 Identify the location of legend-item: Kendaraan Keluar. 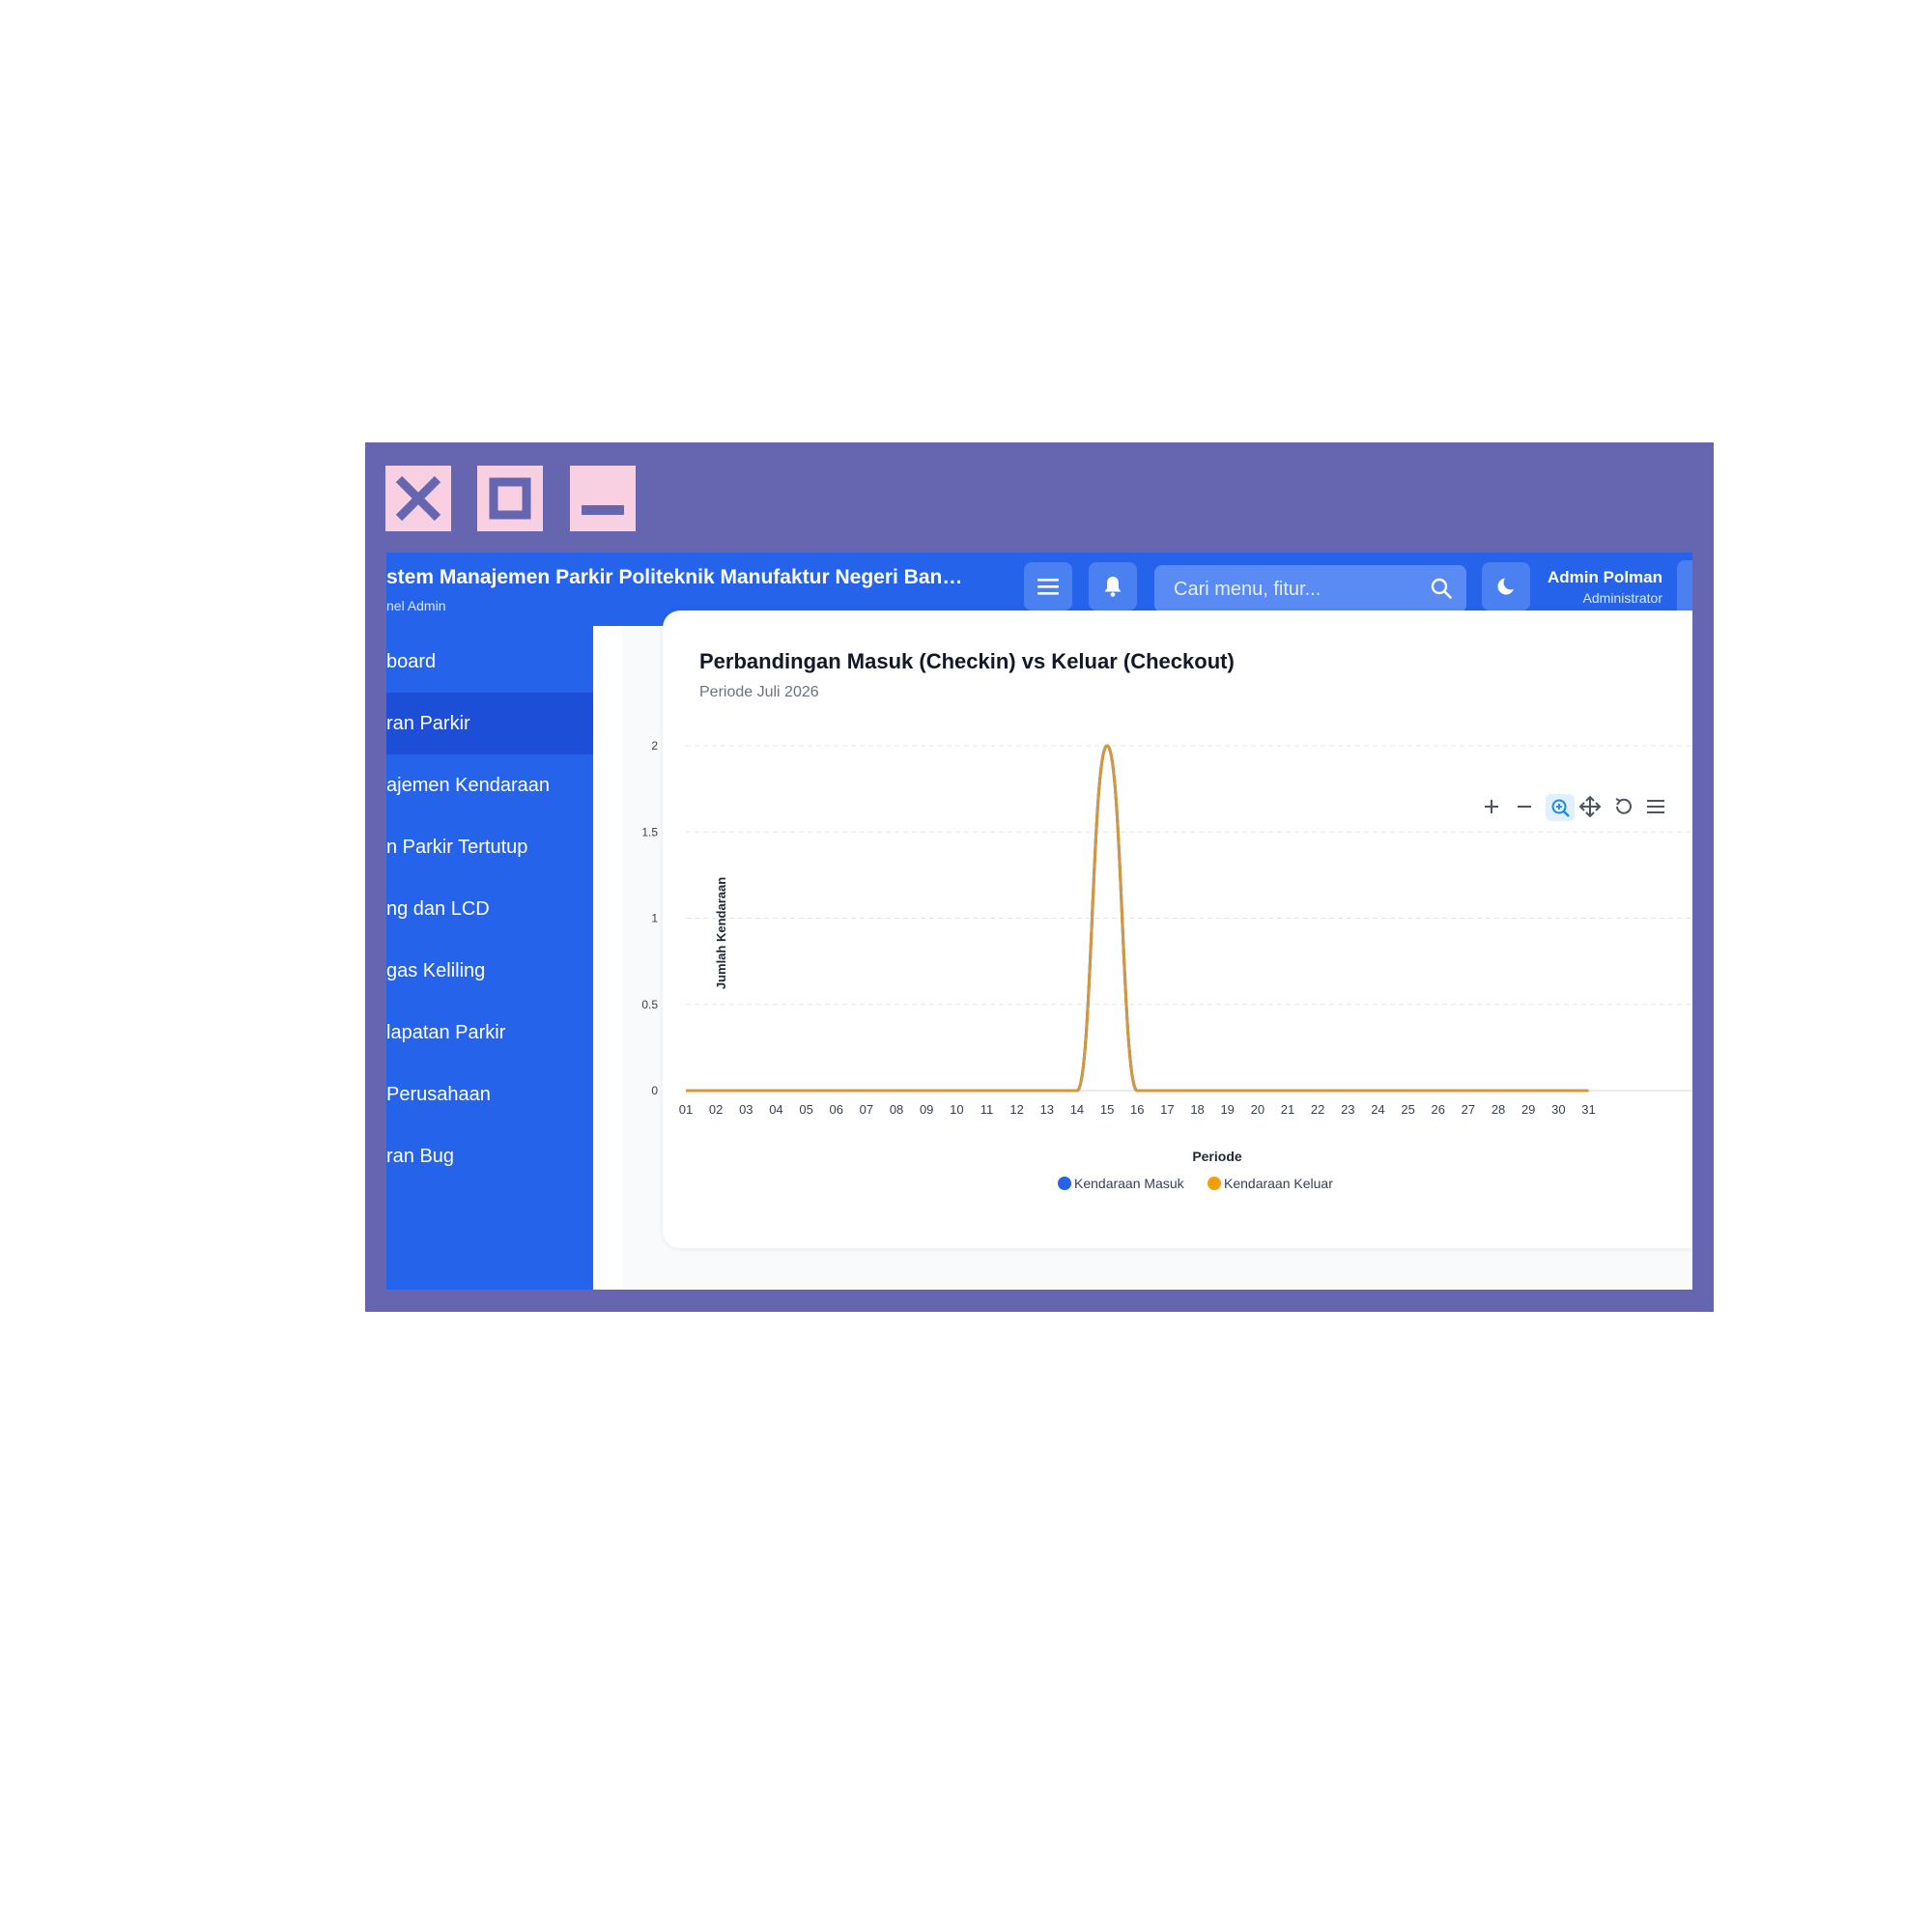
(1270, 1183).